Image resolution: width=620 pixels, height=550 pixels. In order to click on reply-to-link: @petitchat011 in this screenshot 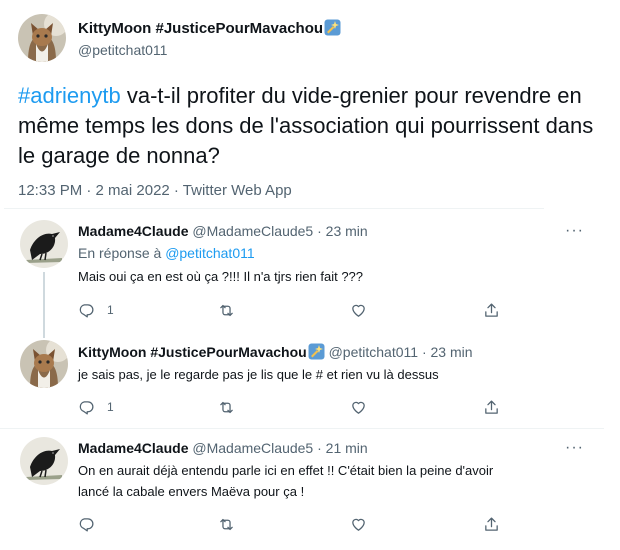, I will do `click(209, 253)`.